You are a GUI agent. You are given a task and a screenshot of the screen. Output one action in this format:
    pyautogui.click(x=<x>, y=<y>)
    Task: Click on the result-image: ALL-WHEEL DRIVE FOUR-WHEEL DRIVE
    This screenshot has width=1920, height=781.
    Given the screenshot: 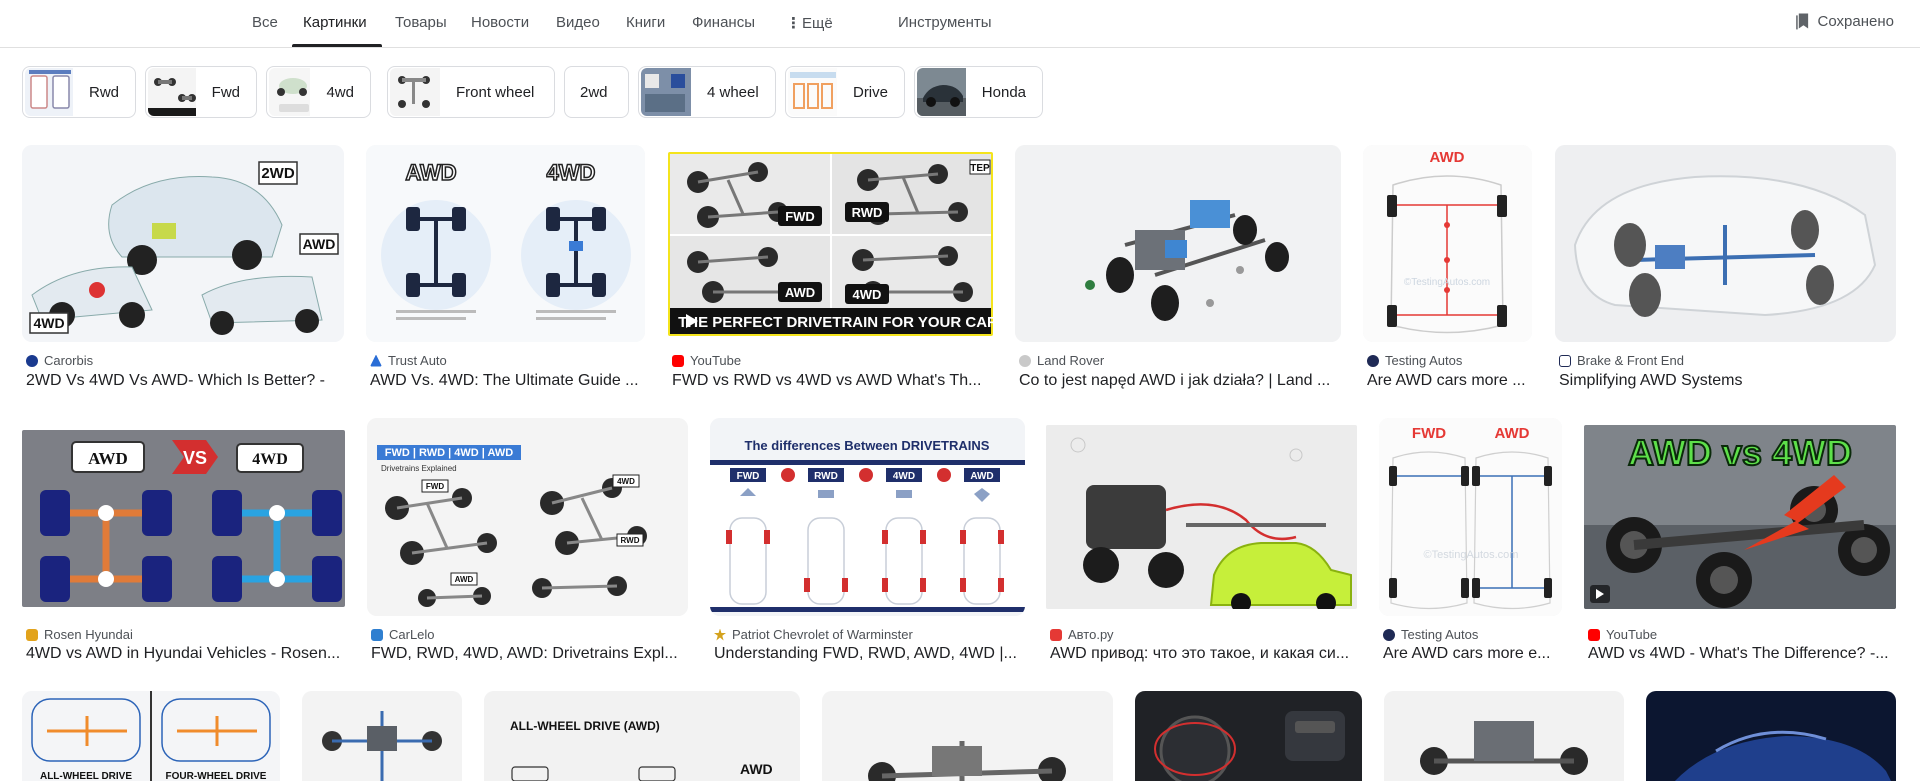 What is the action you would take?
    pyautogui.click(x=151, y=736)
    